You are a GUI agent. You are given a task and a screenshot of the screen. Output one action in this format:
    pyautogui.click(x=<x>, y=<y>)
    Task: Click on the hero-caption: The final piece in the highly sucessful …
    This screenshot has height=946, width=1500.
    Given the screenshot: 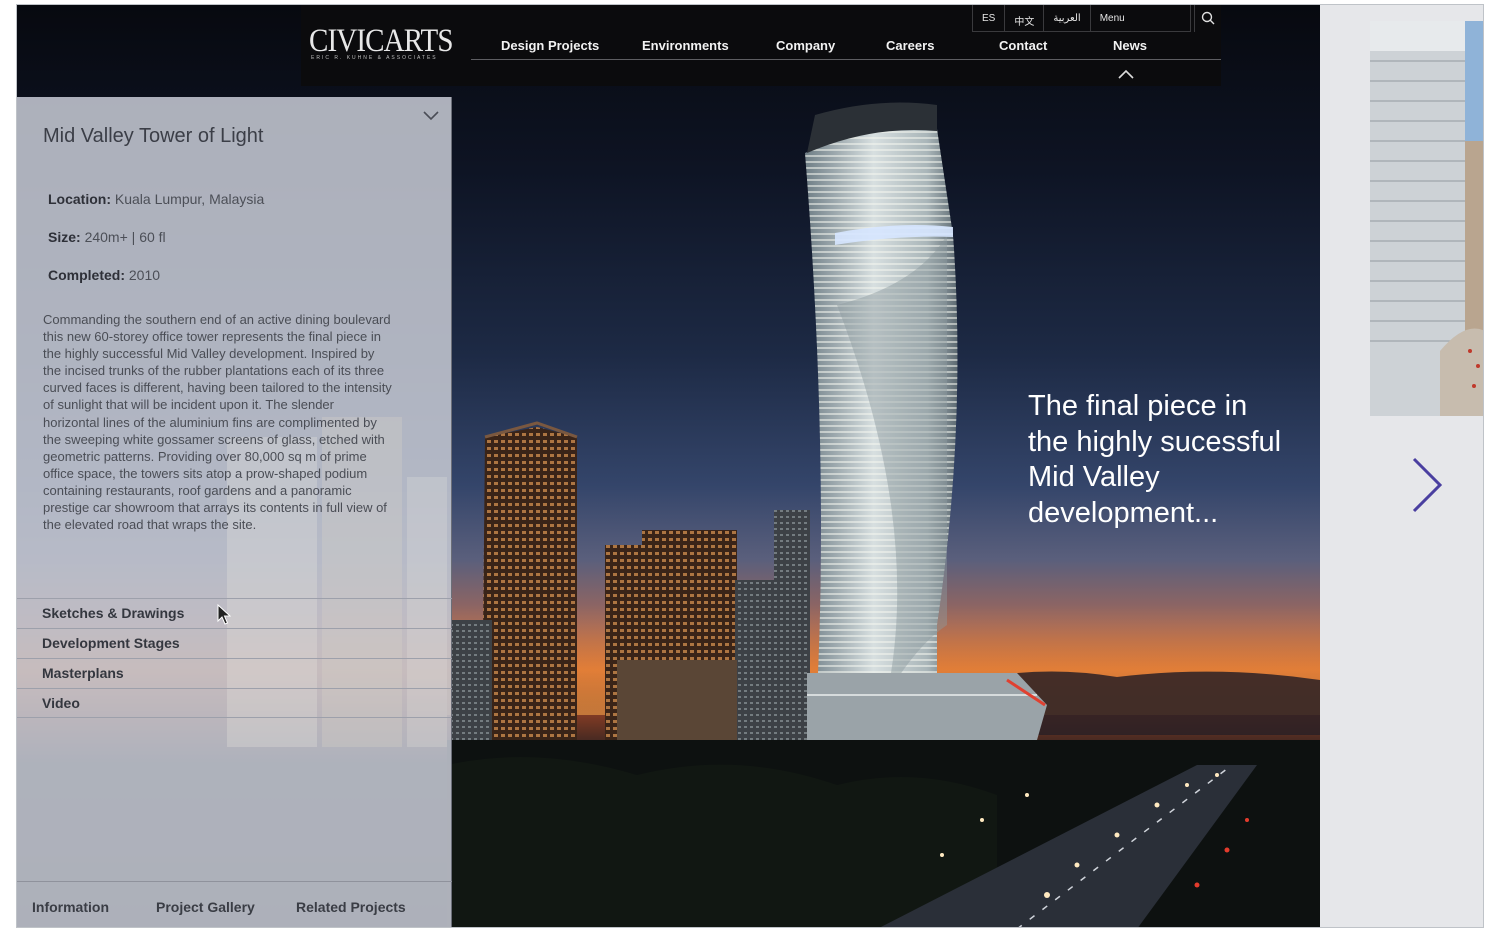 What is the action you would take?
    pyautogui.click(x=1155, y=459)
    